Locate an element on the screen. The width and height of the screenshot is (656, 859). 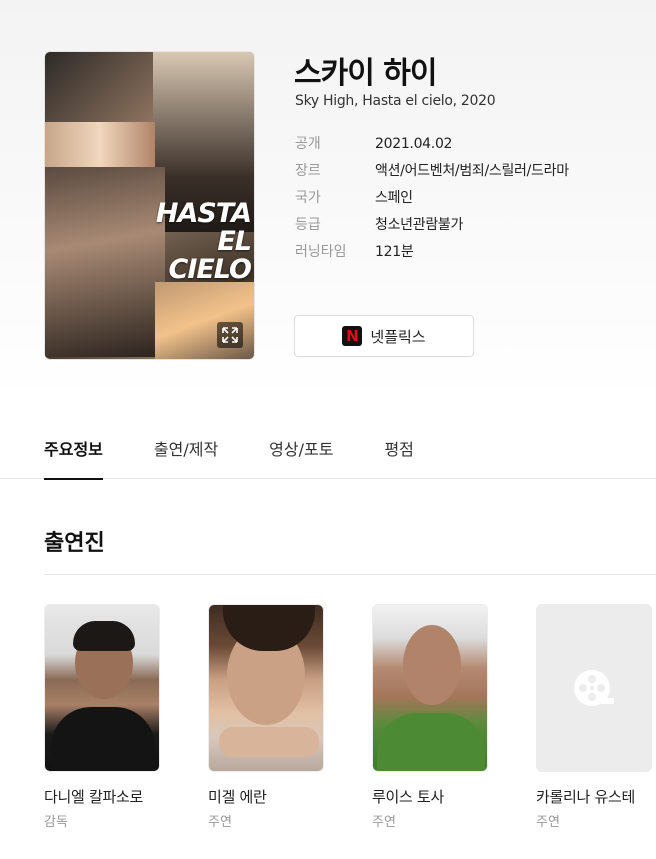
movie-subtitle: Sky High, Hasta el cielo, 2020 is located at coordinates (395, 101).